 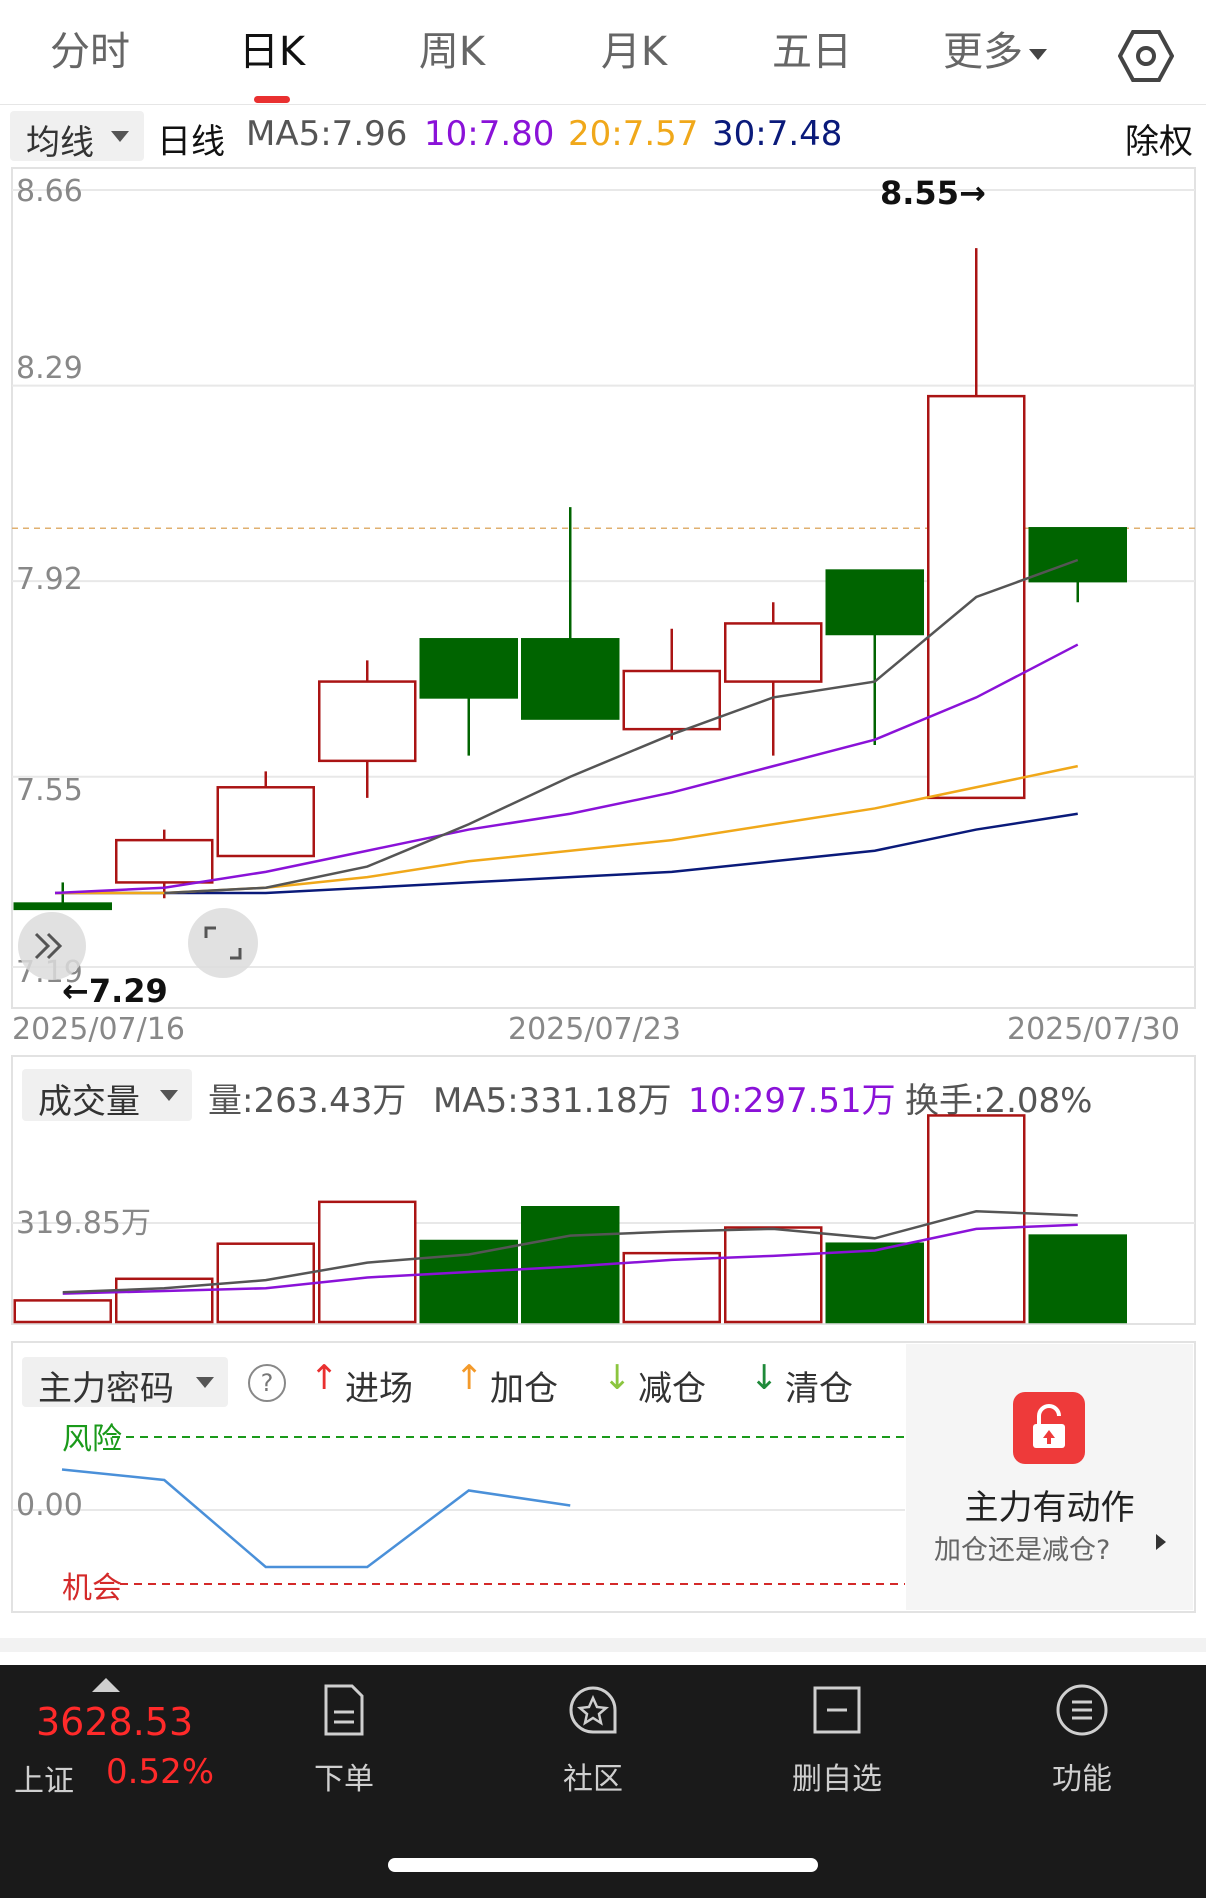 What do you see at coordinates (1049, 1508) in the screenshot?
I see `promo-title: 主力有动作` at bounding box center [1049, 1508].